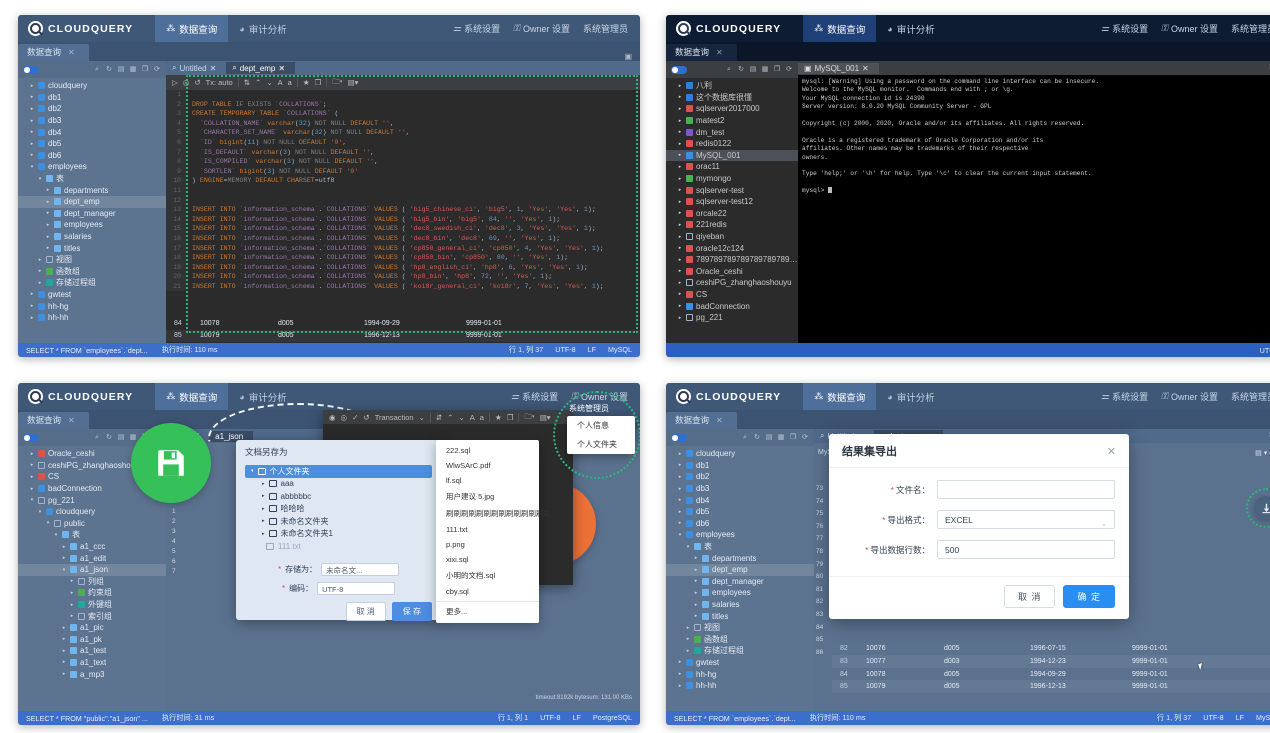 The height and width of the screenshot is (733, 1270). What do you see at coordinates (732, 248) in the screenshot?
I see `tree-node: ▸ oracle12c124` at bounding box center [732, 248].